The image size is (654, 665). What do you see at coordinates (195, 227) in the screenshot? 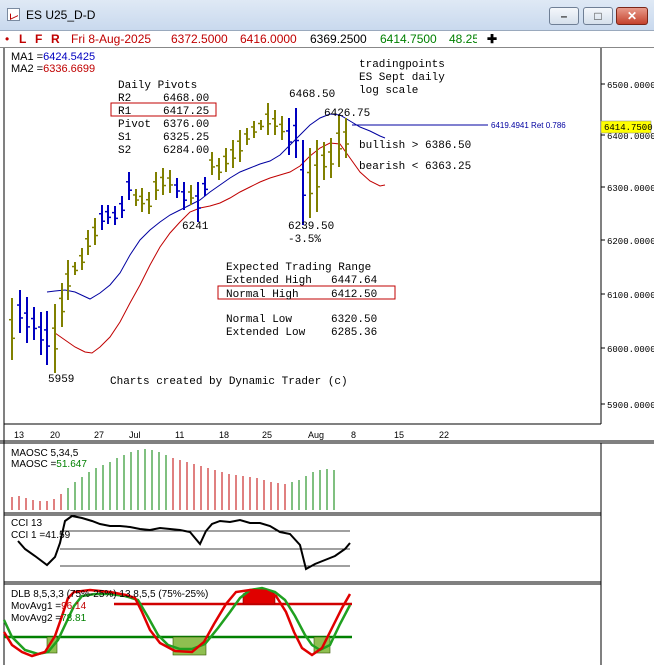
I see `low-label-1: 6241` at bounding box center [195, 227].